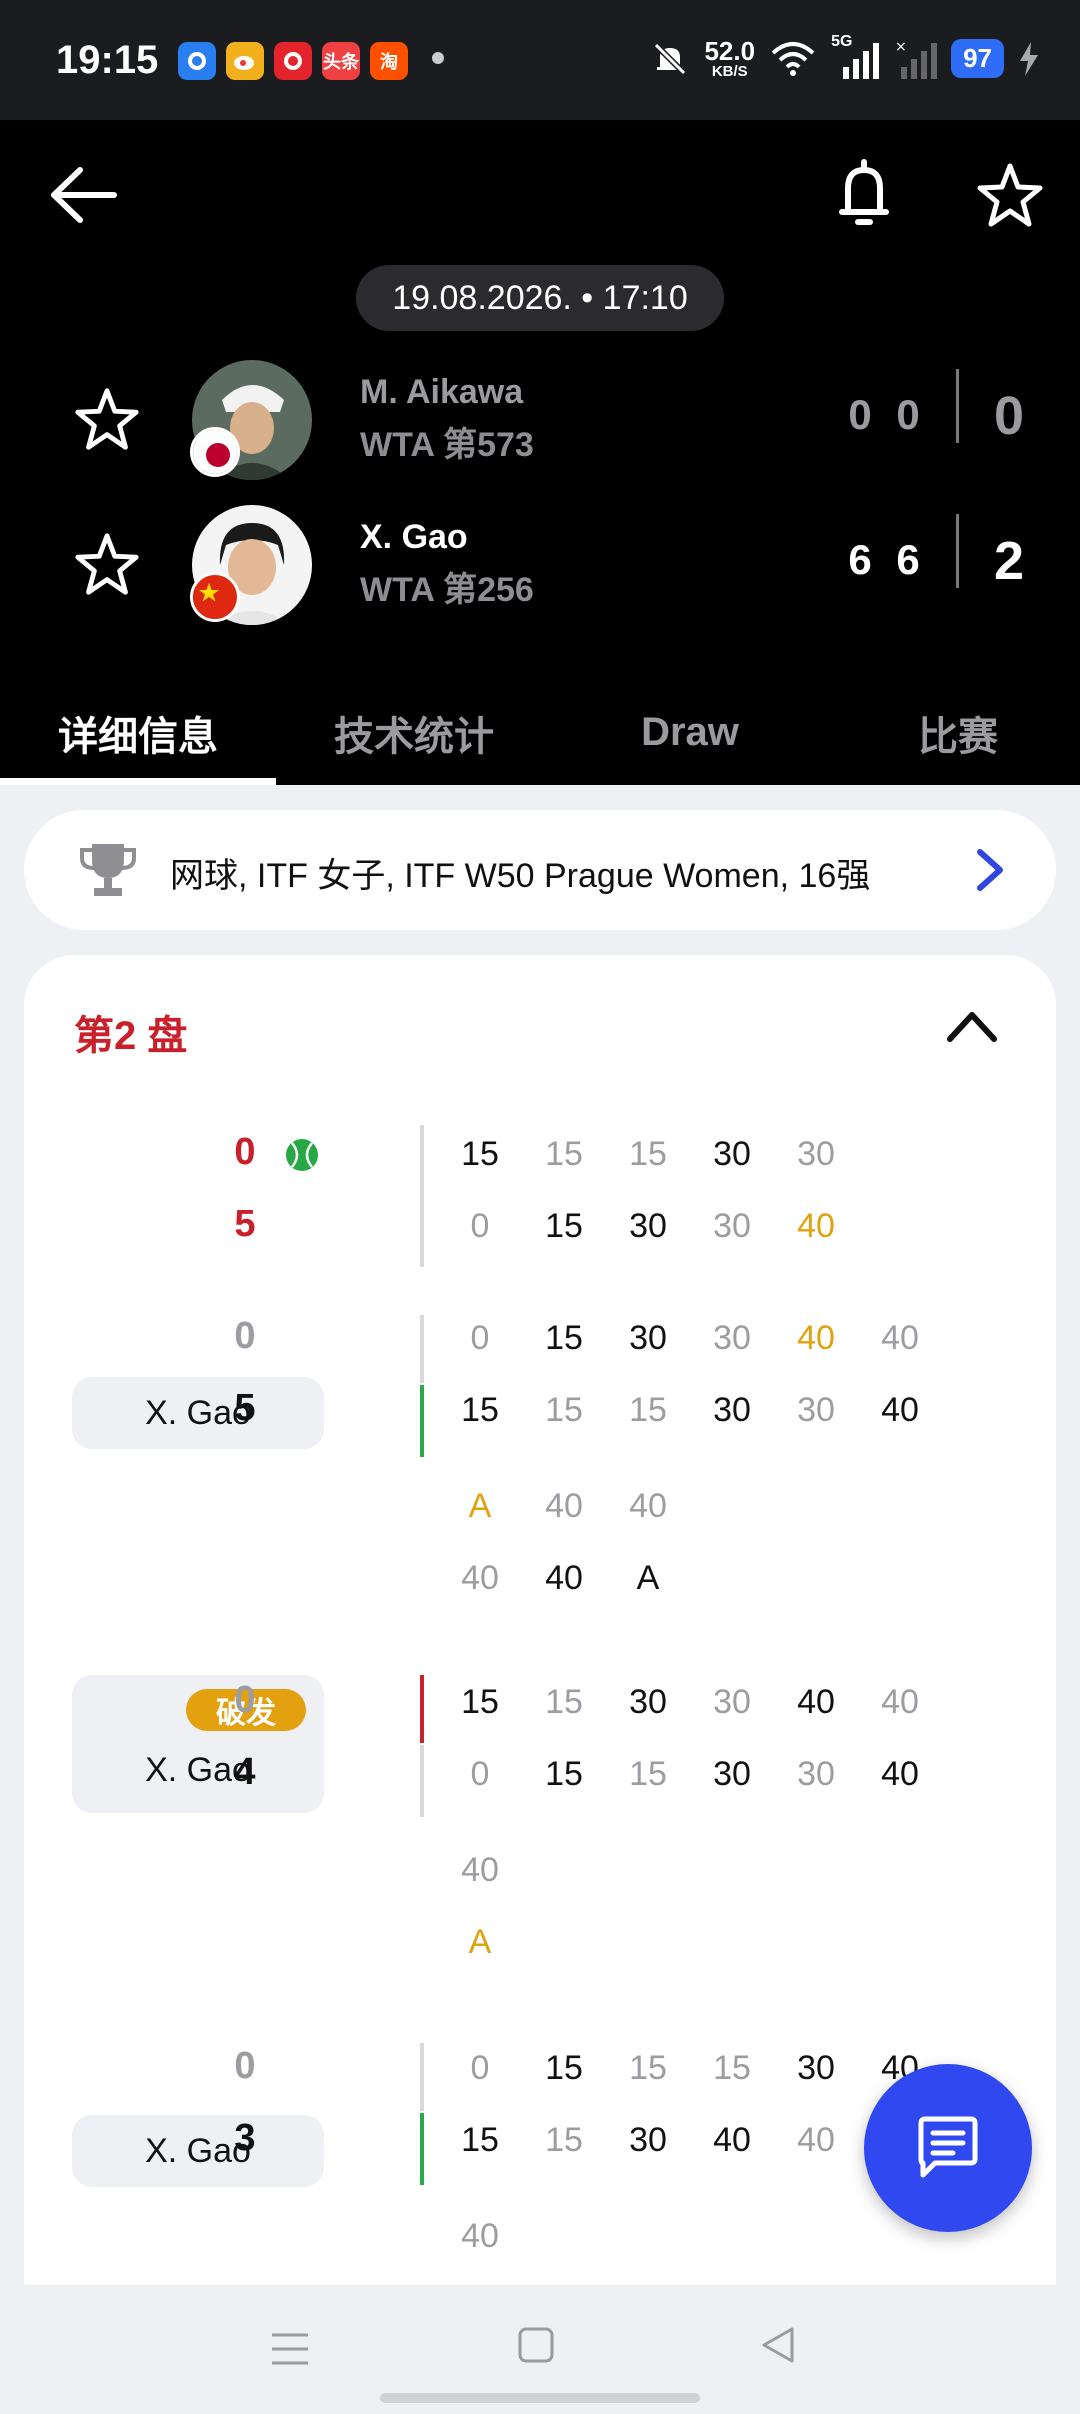  I want to click on weibo-icon, so click(245, 61).